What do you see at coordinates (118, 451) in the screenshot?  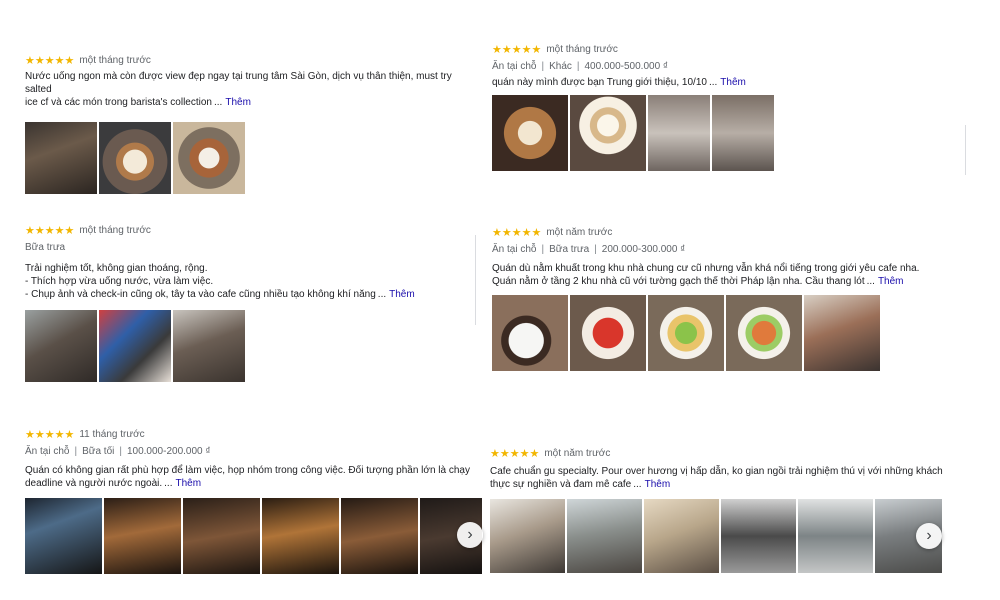 I see `review-meta: Ăn tại chỗ | Bữa tối | 100.000-200.000 ₫` at bounding box center [118, 451].